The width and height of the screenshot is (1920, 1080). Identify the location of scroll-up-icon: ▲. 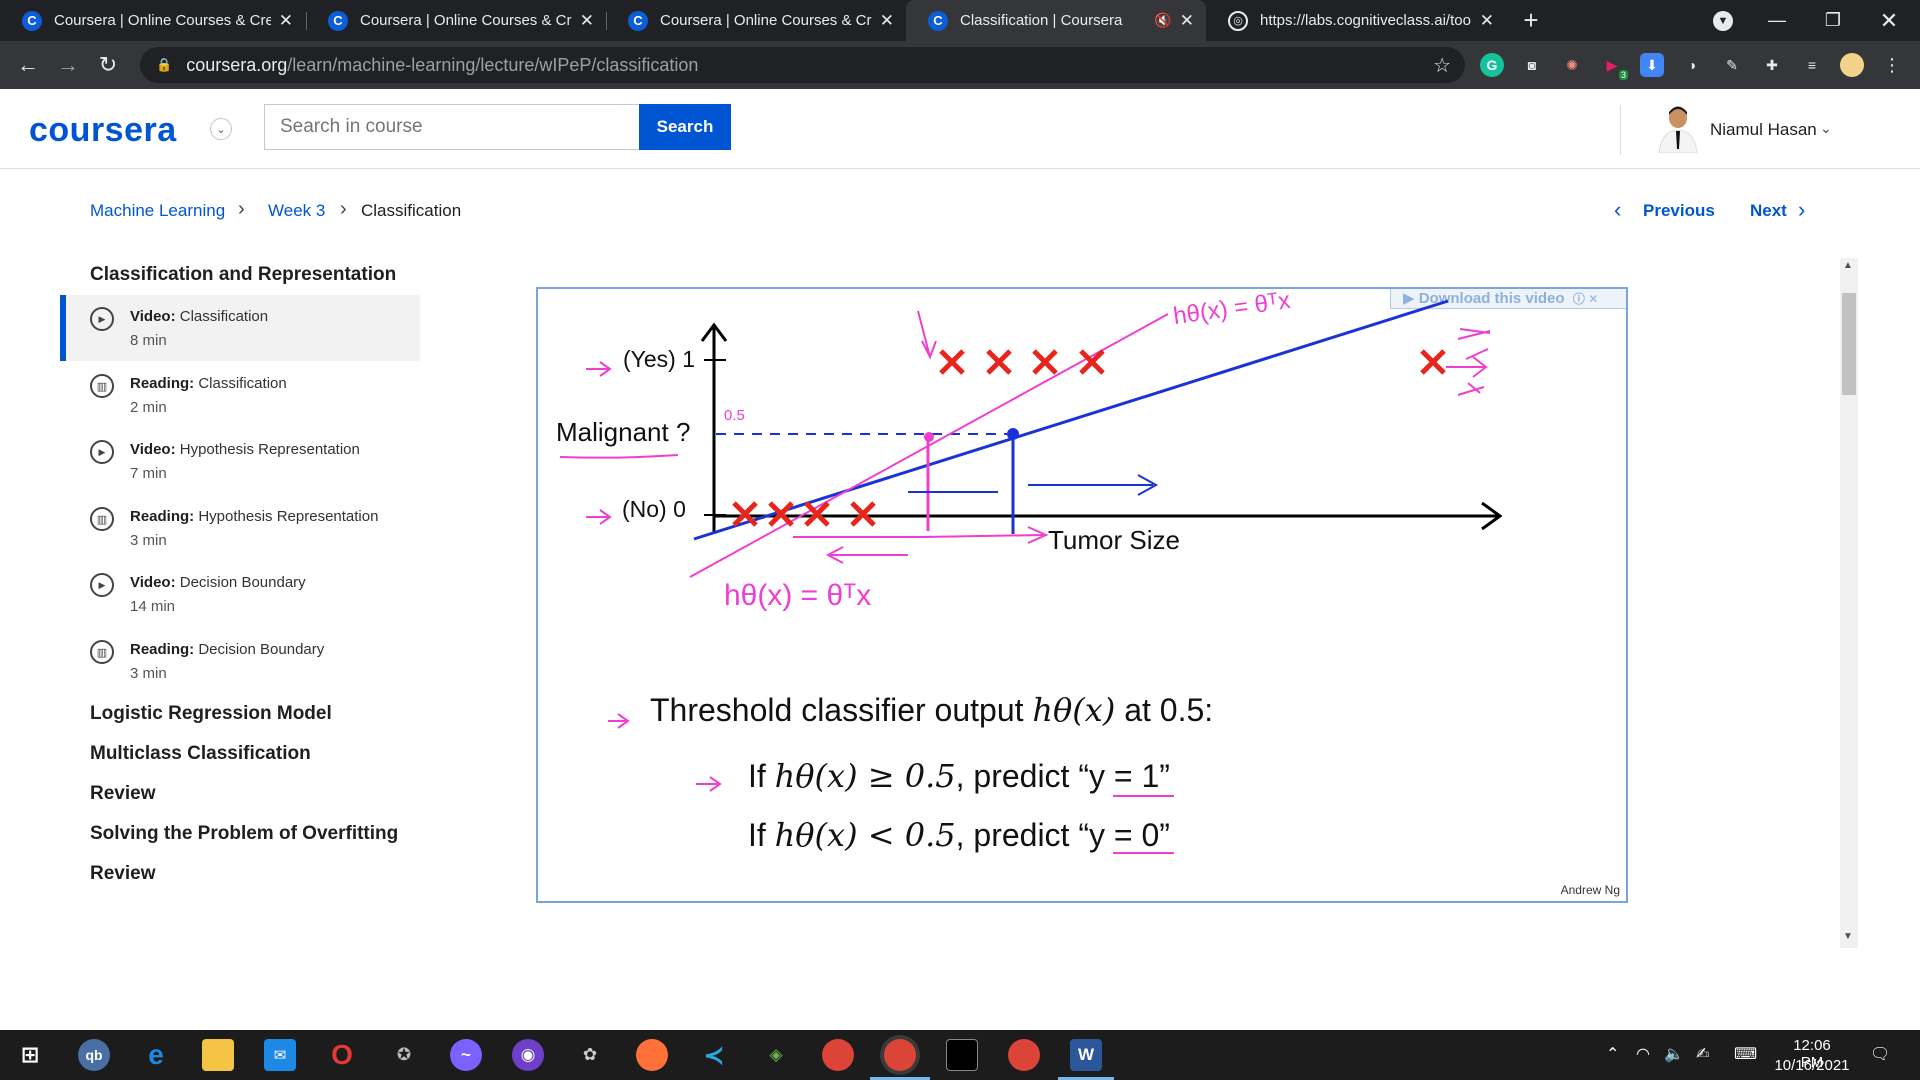
(1848, 265).